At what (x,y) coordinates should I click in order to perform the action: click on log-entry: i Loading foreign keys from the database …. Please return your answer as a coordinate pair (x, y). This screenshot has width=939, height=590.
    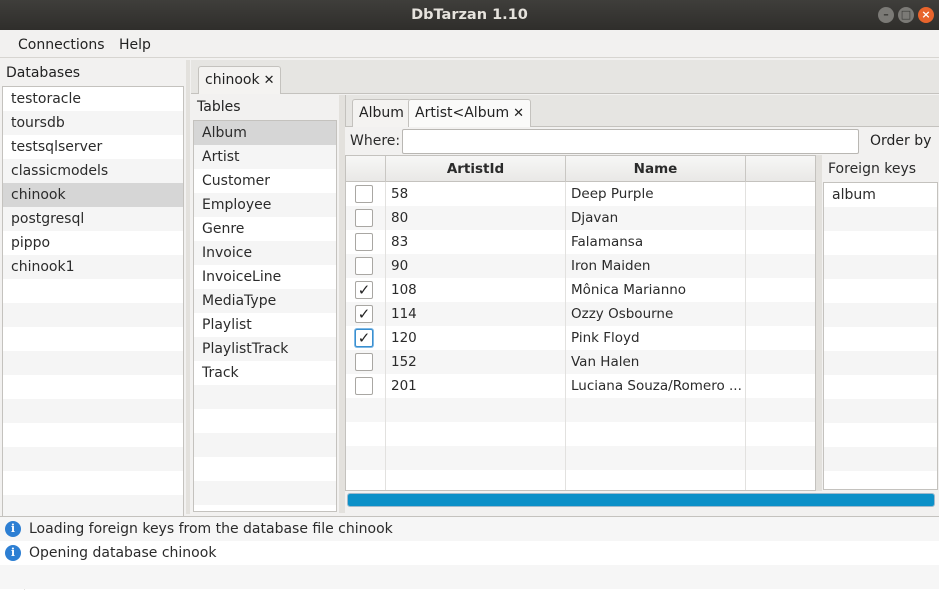
    Looking at the image, I should click on (469, 529).